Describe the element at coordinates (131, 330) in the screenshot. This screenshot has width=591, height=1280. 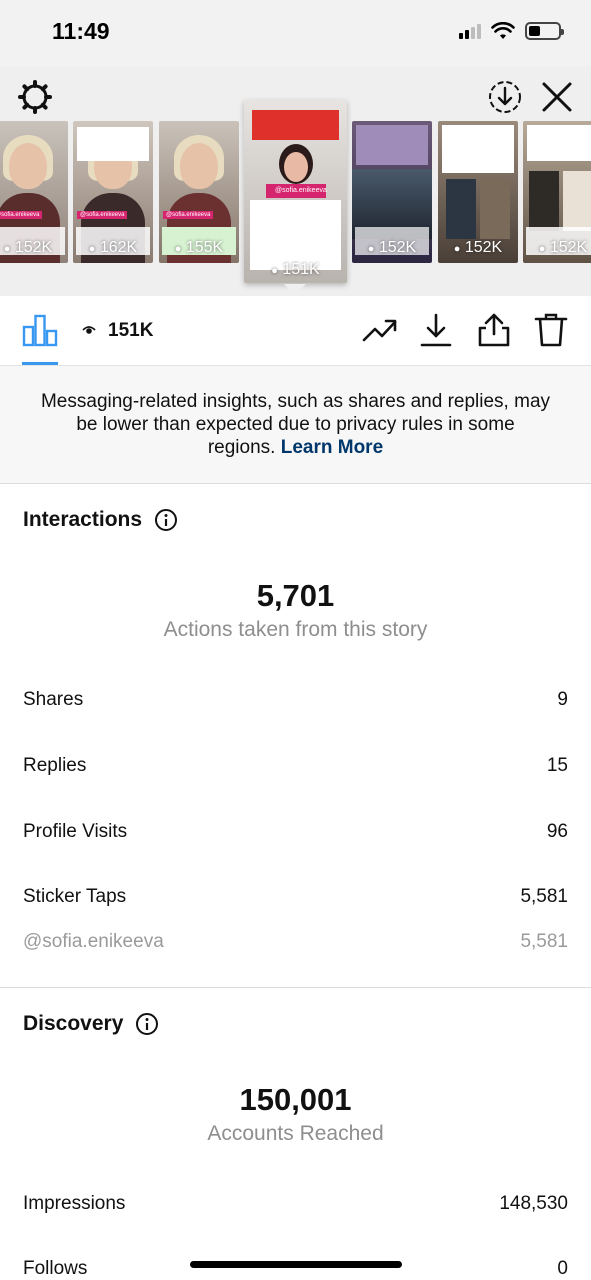
I see `view-count: 151K` at that location.